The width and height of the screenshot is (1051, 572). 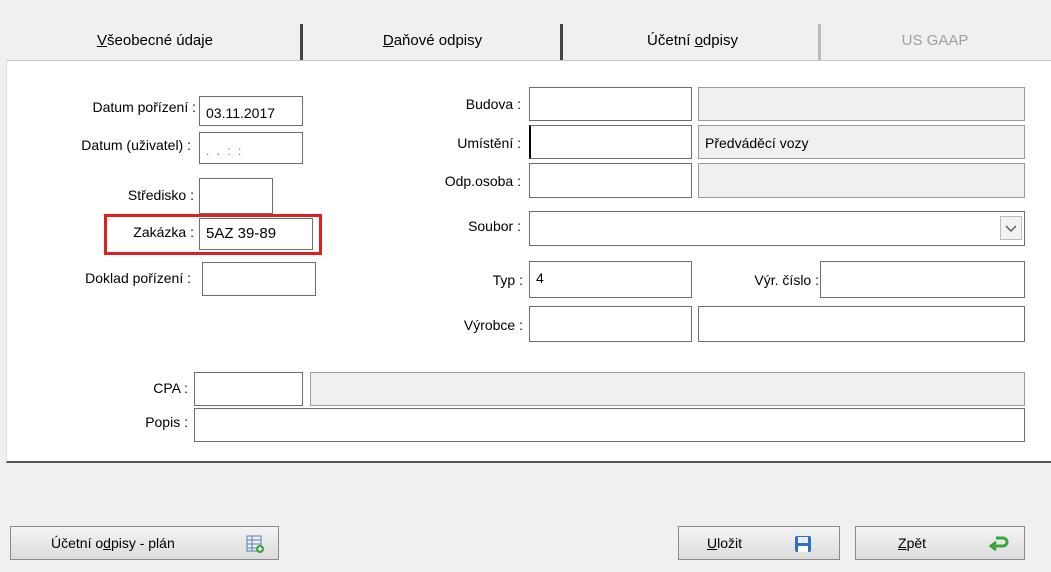 I want to click on button-label: Zpět, so click(x=912, y=543).